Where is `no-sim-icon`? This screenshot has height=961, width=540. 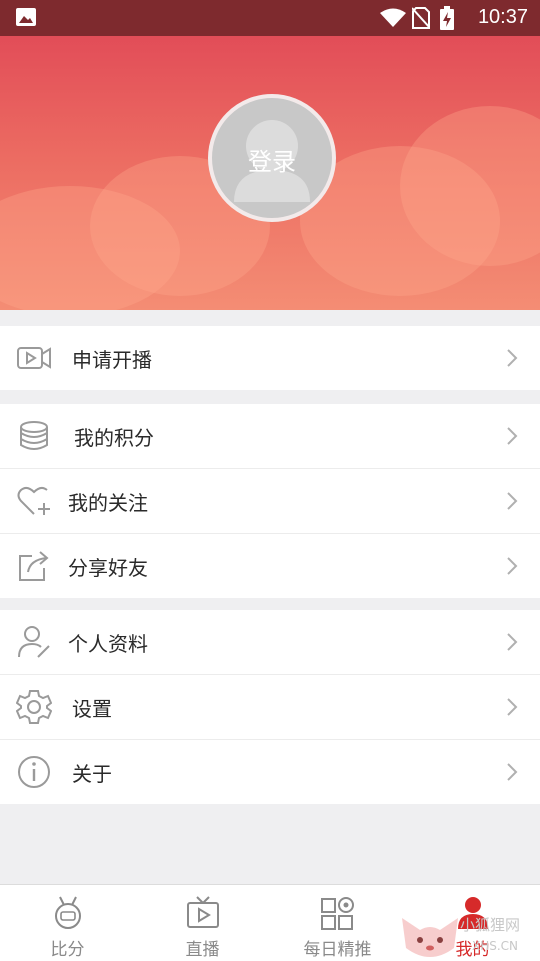
no-sim-icon is located at coordinates (421, 18).